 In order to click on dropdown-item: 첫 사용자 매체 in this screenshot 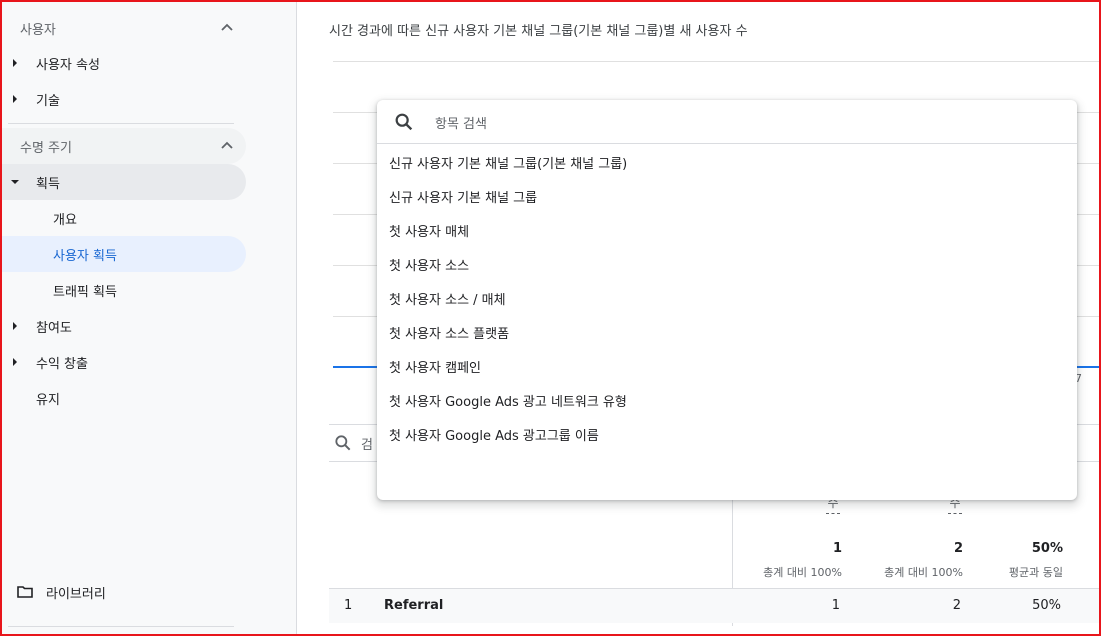, I will do `click(727, 230)`.